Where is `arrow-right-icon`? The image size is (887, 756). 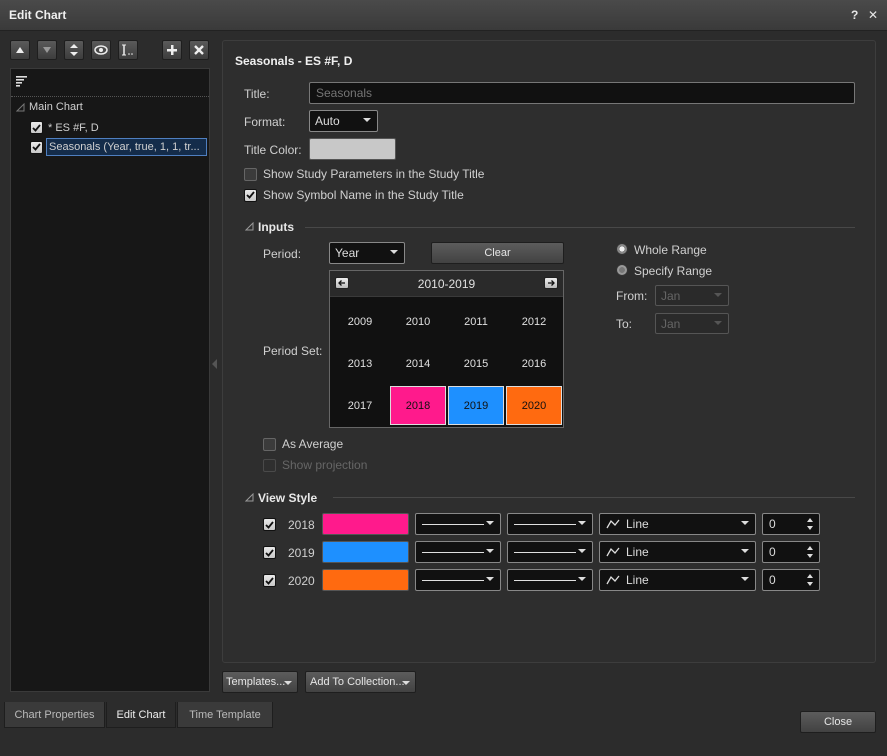 arrow-right-icon is located at coordinates (551, 283).